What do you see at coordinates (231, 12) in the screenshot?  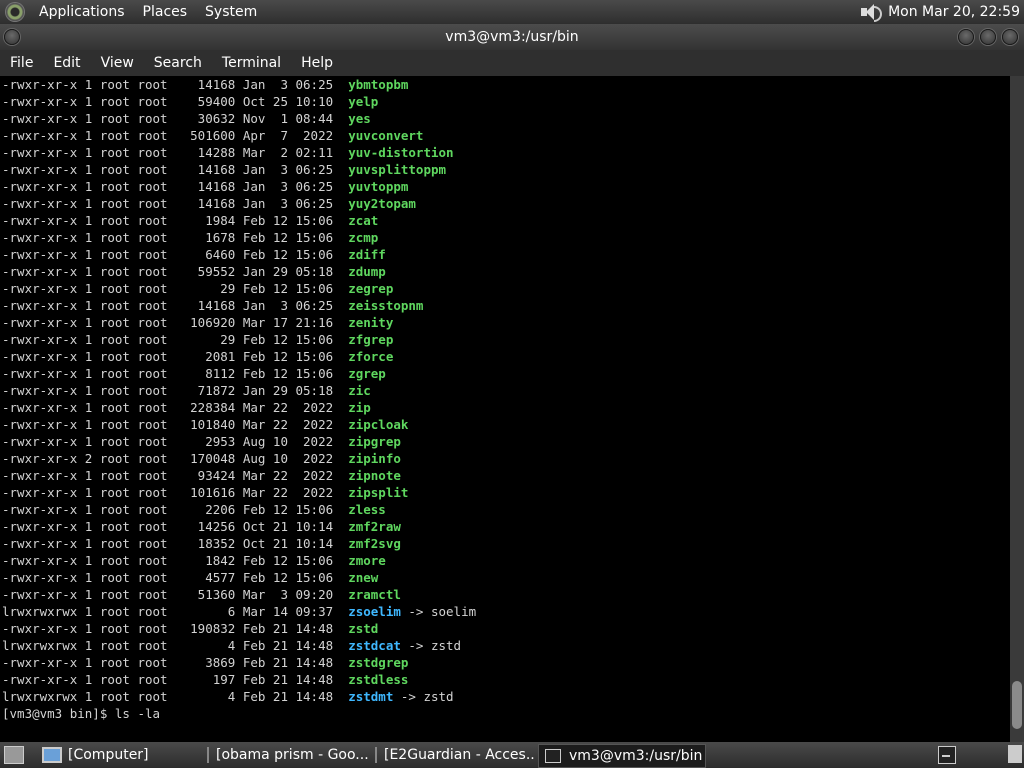 I see `system-menu: System` at bounding box center [231, 12].